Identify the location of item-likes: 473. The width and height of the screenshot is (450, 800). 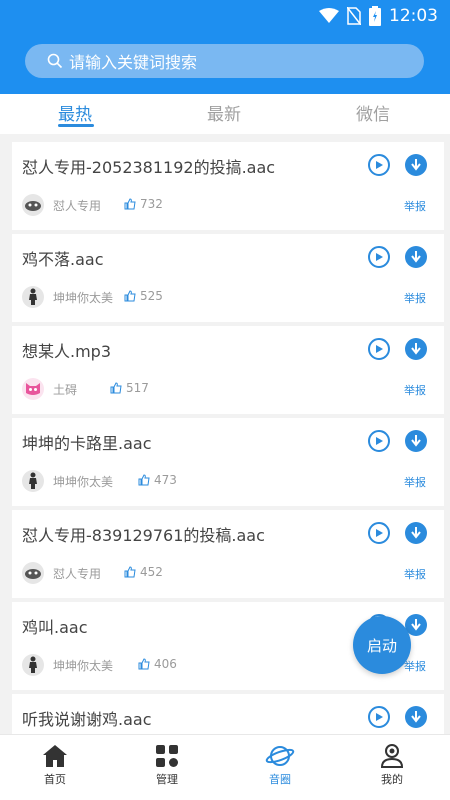
(157, 480).